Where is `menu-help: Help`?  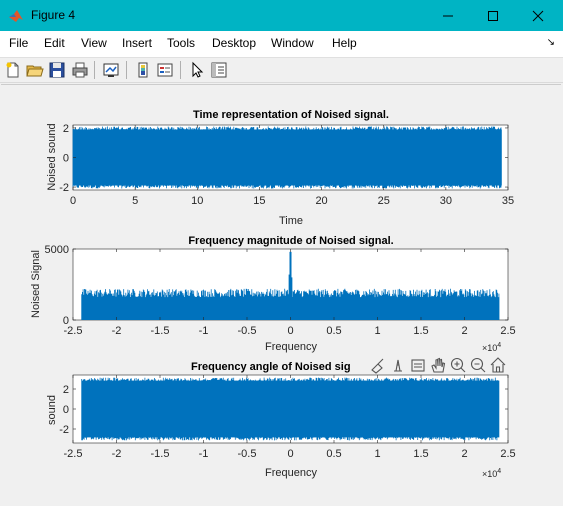
menu-help: Help is located at coordinates (344, 43).